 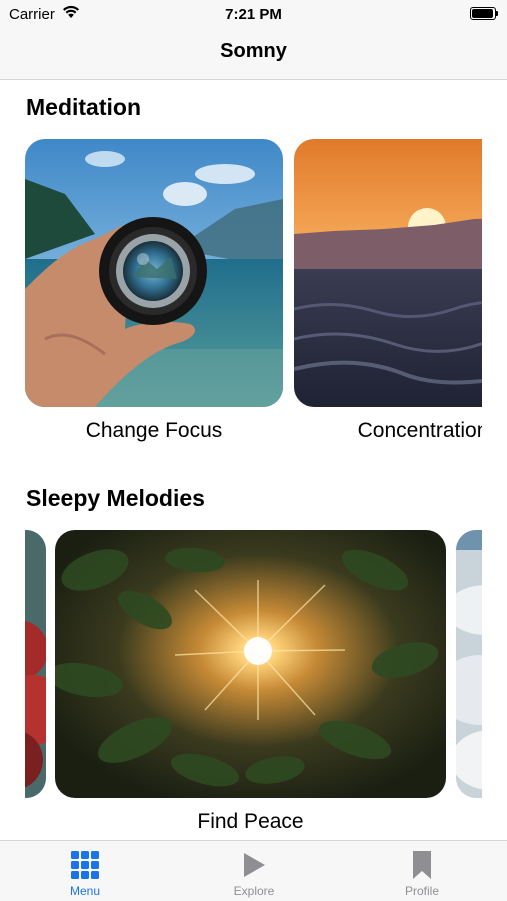 I want to click on tab-profile: Profile, so click(x=422, y=871).